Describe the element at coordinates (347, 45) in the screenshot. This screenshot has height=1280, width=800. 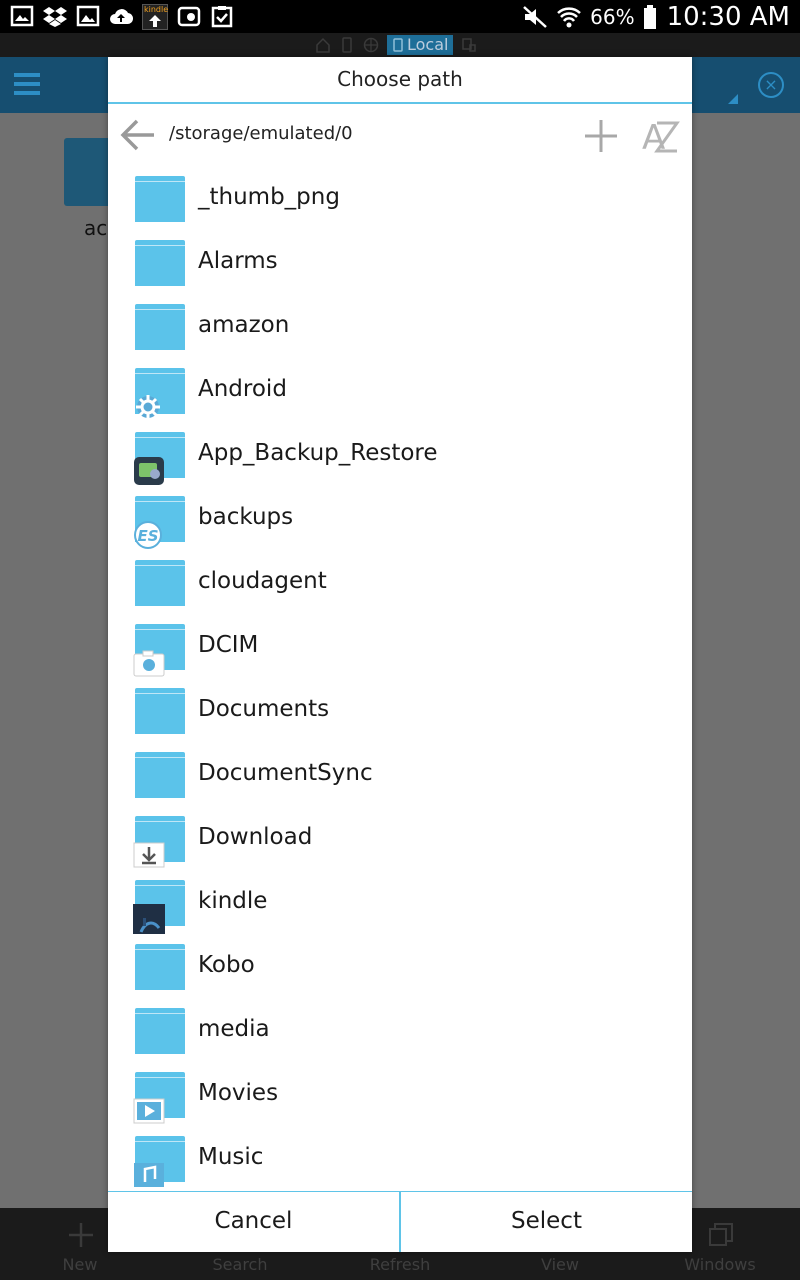
I see `phone-icon` at that location.